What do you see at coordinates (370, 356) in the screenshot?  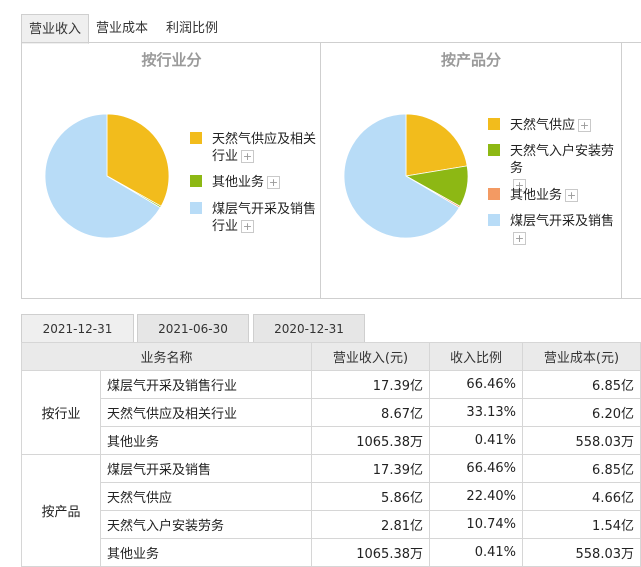 I see `col-header-revenue: 营业收入(元)` at bounding box center [370, 356].